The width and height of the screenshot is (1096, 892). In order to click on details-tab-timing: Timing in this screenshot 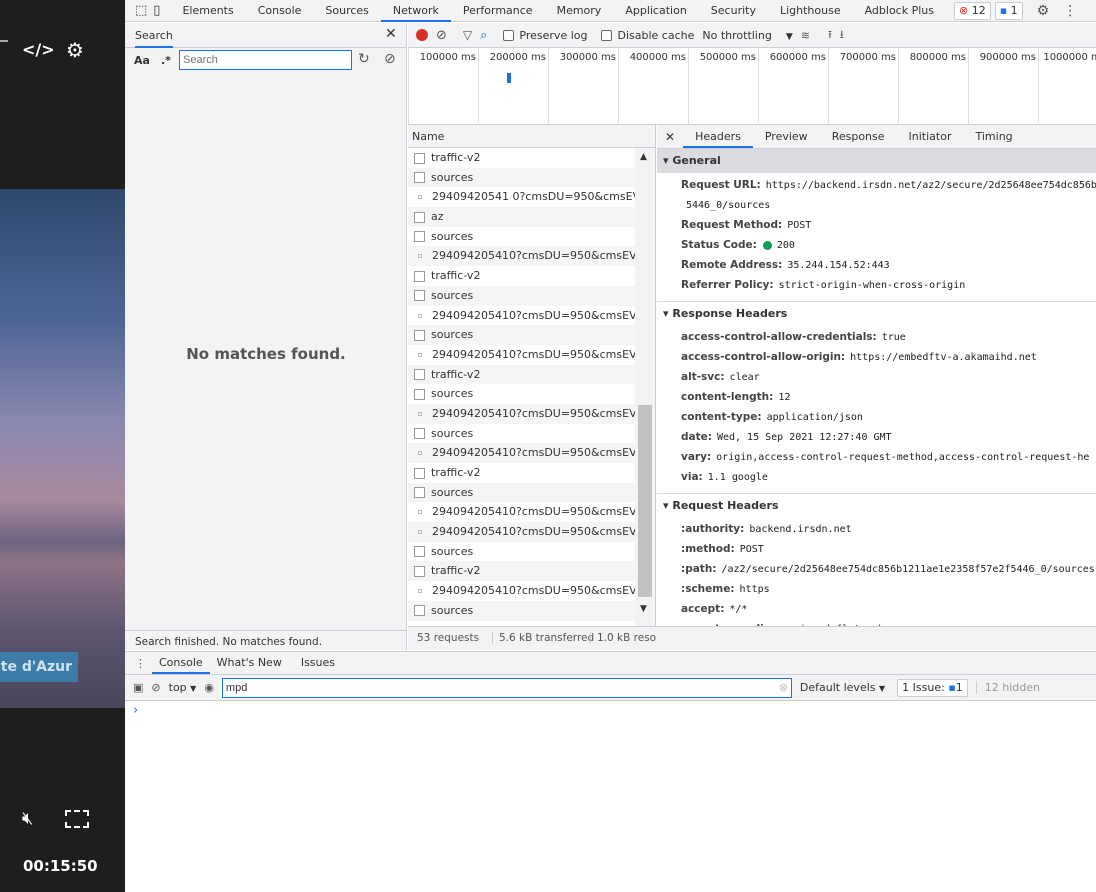, I will do `click(993, 137)`.